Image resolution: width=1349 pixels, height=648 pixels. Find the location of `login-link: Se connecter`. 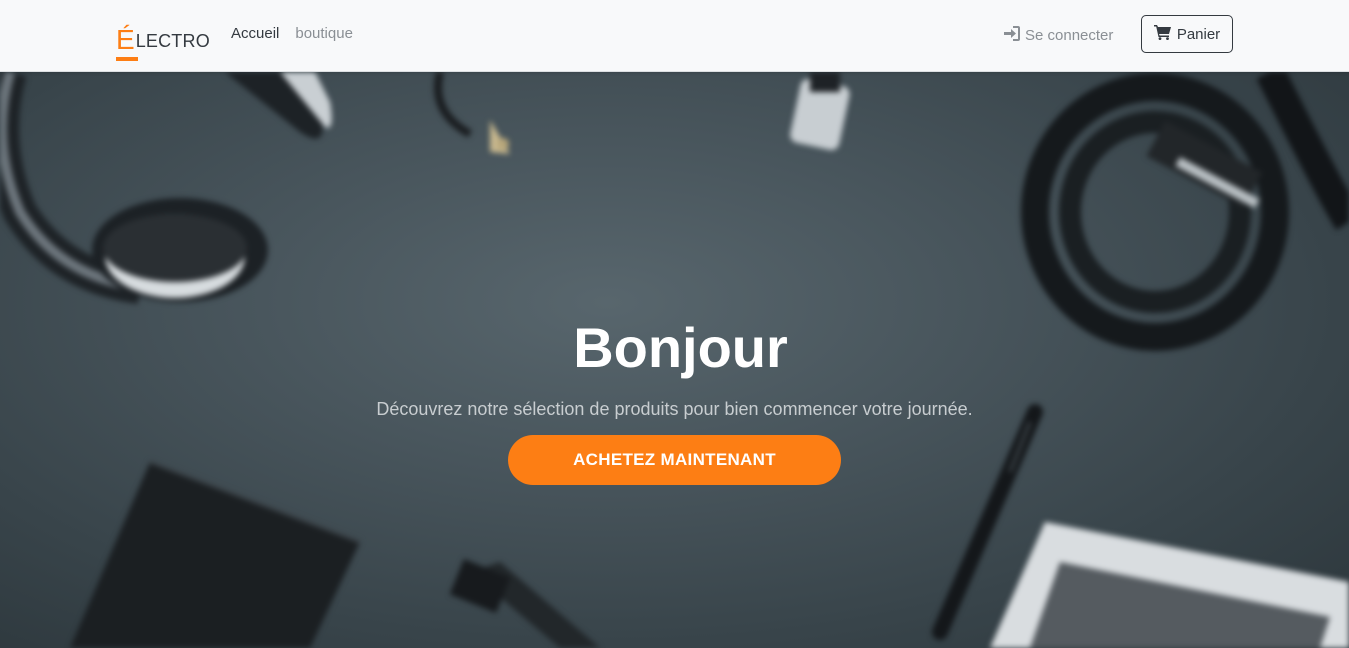

login-link: Se connecter is located at coordinates (1058, 35).